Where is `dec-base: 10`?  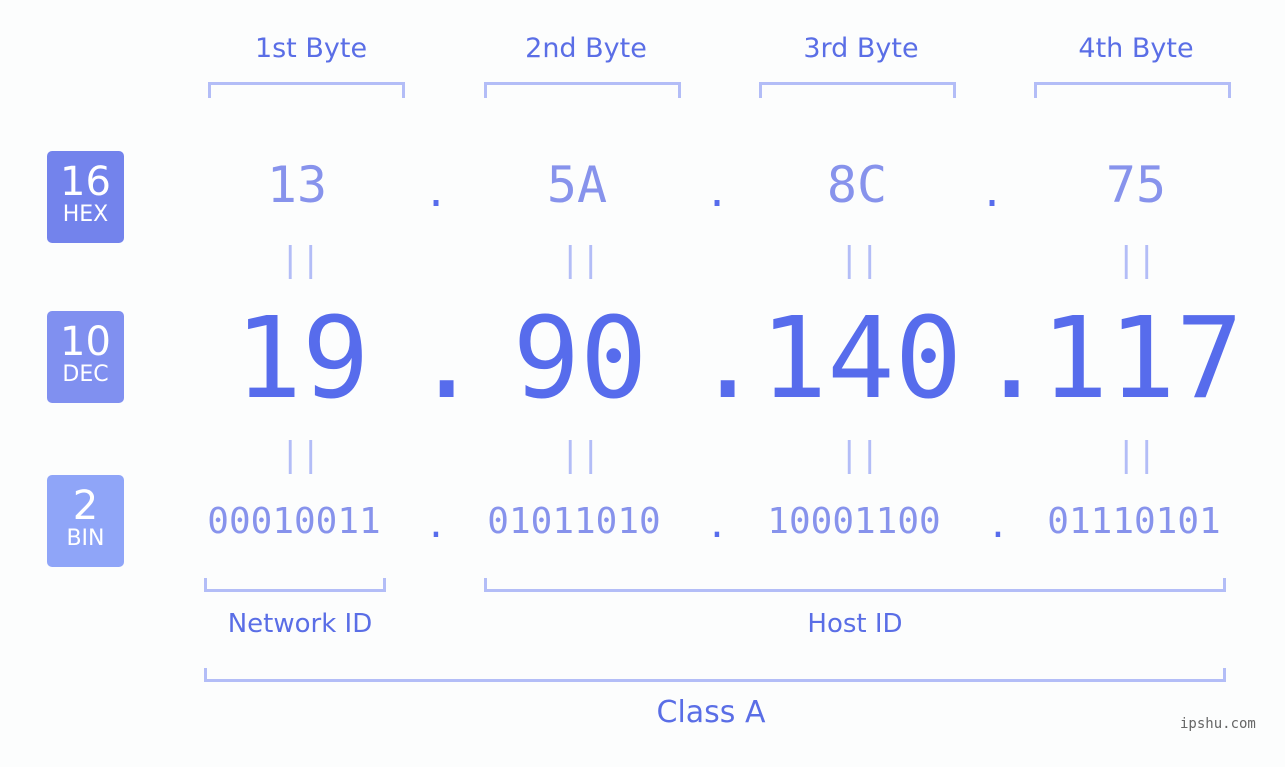
dec-base: 10 is located at coordinates (85, 342).